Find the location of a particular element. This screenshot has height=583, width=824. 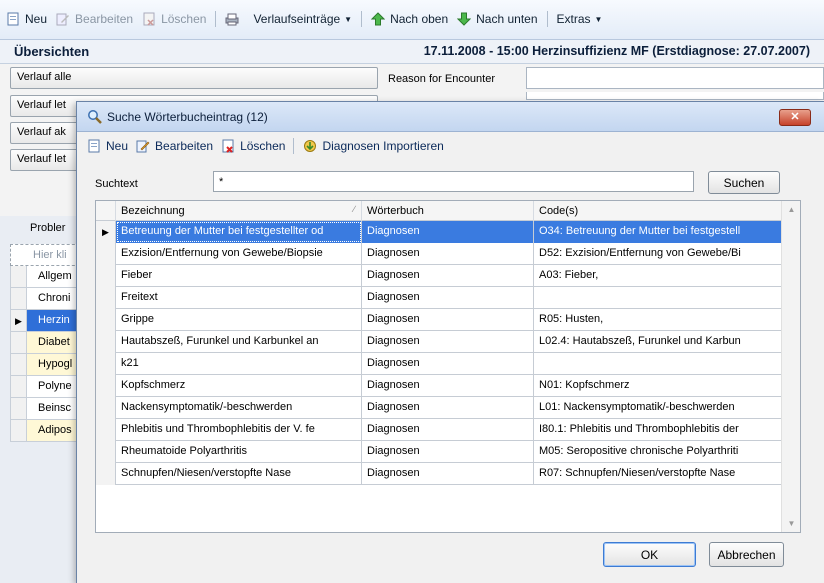

dialog-delete-button: Löschen is located at coordinates (253, 146).